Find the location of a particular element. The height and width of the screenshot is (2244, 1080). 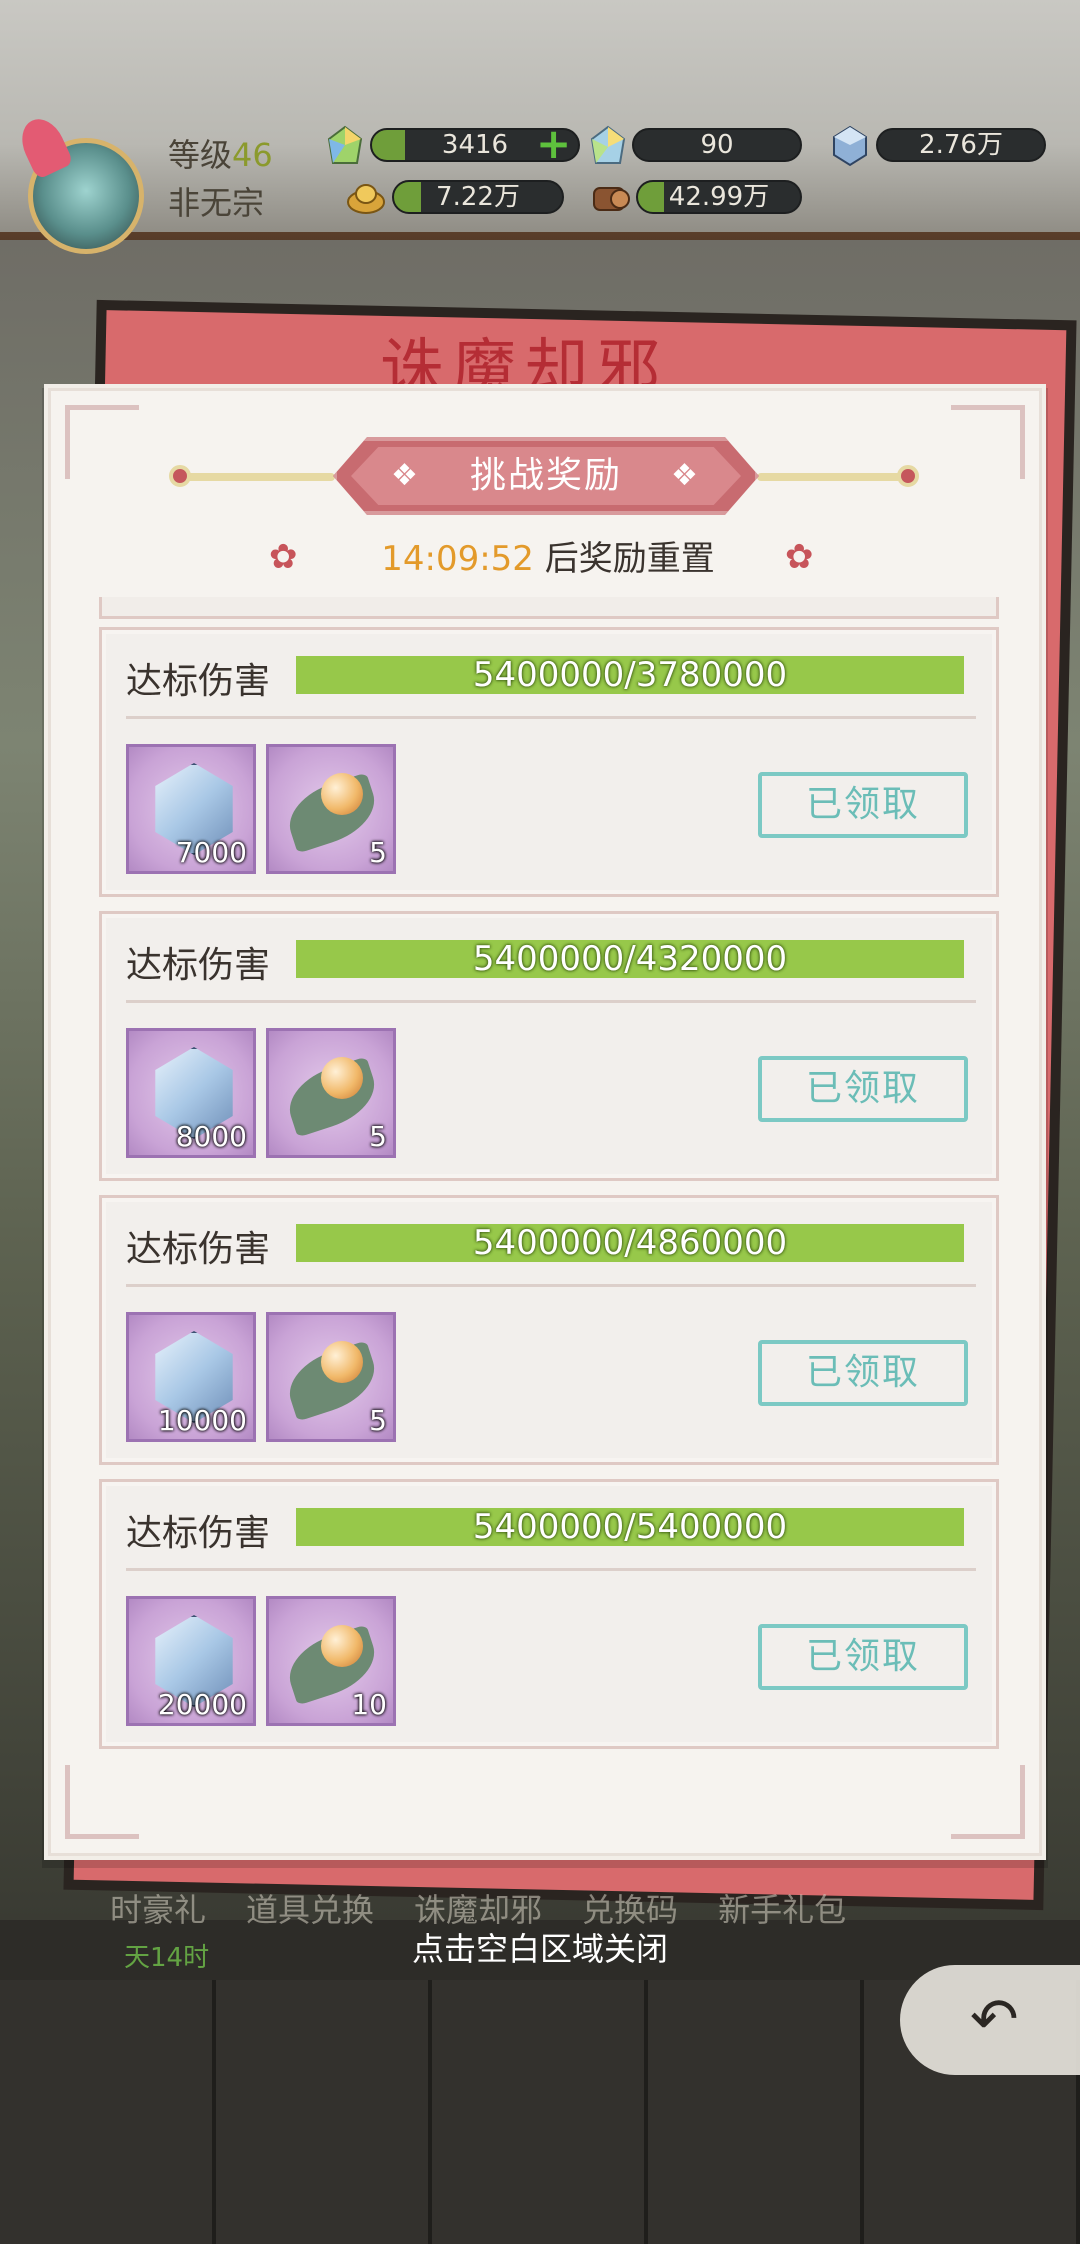

reward-item-gem: 7000 is located at coordinates (191, 809).